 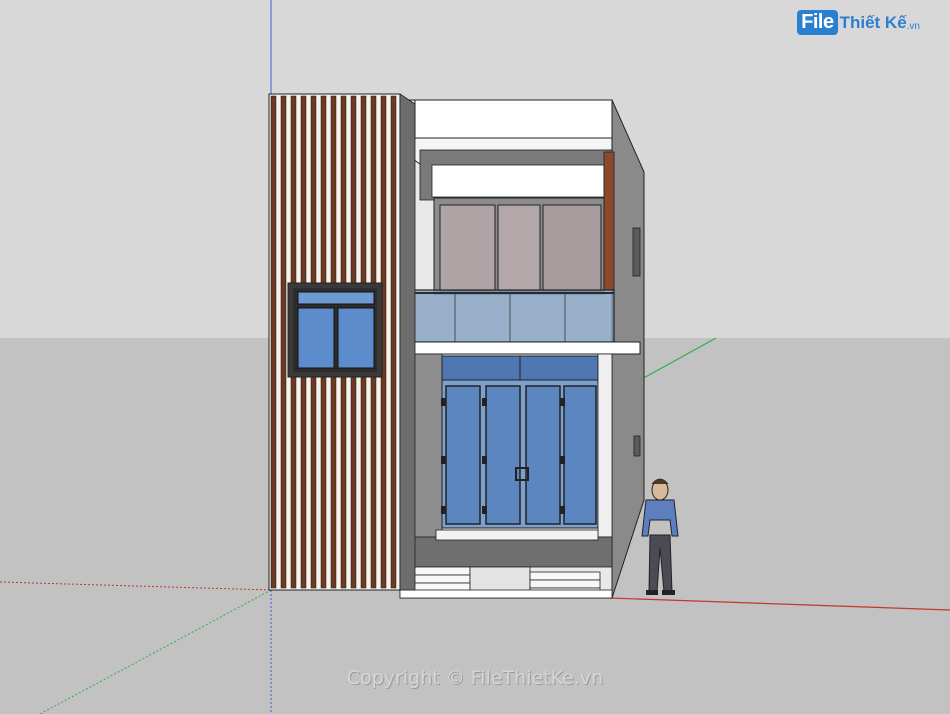 What do you see at coordinates (356, 338) in the screenshot?
I see `tower-window-right-pane` at bounding box center [356, 338].